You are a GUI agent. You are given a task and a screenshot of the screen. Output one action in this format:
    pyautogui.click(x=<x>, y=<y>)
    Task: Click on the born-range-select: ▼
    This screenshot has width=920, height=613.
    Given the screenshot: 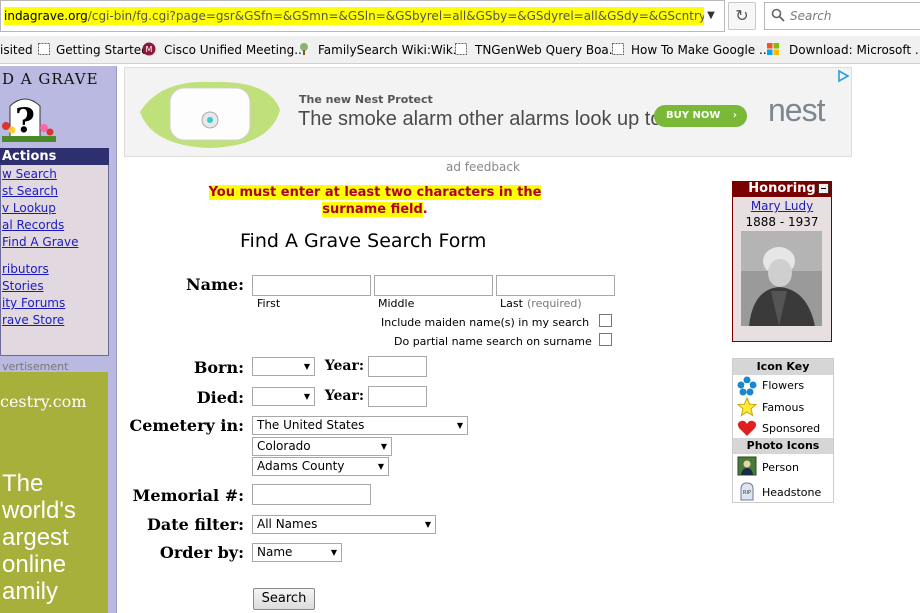 What is the action you would take?
    pyautogui.click(x=283, y=366)
    